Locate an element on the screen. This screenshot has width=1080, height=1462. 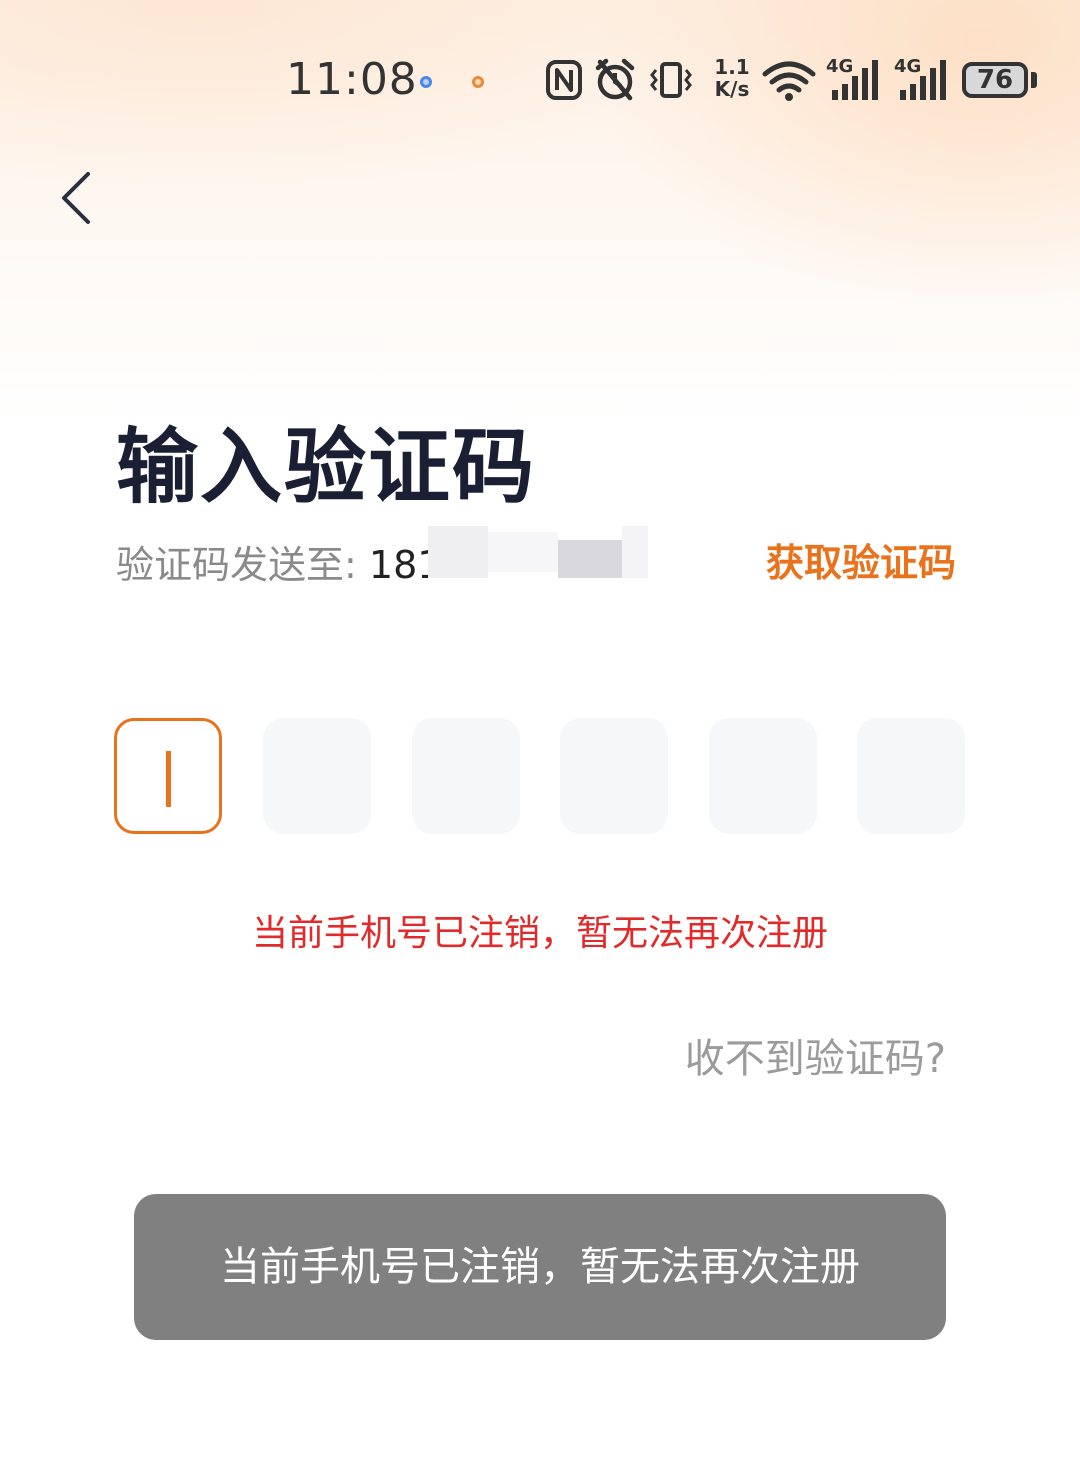
vibrate-icon is located at coordinates (671, 80).